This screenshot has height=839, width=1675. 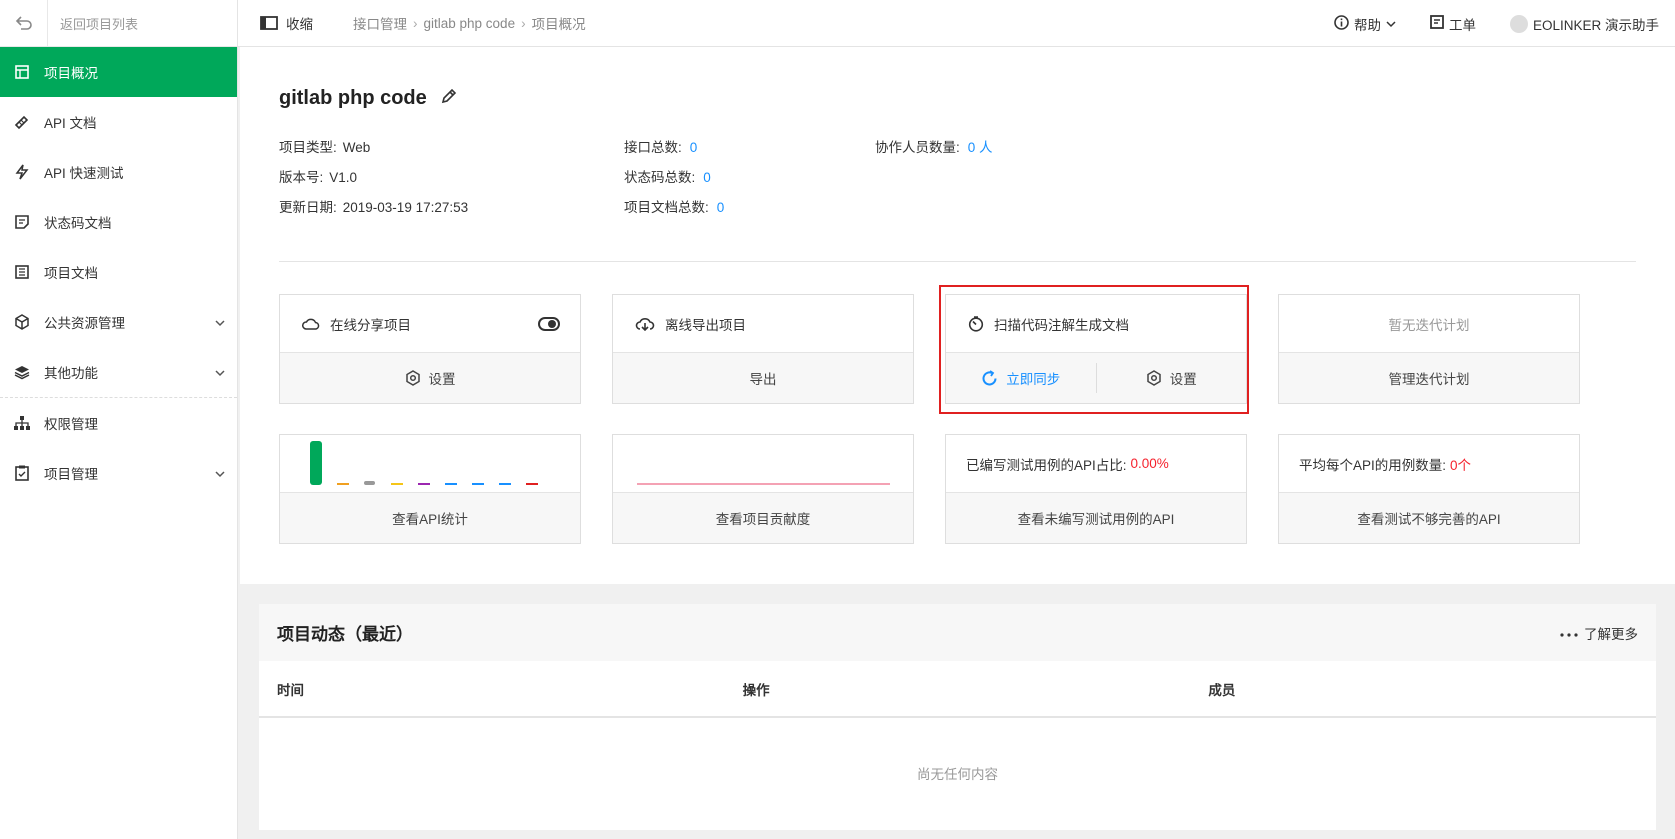 I want to click on test-ratio-card: 已编写测试用例的API占比: 0.00% 查看未编写测试用例的API, so click(x=1096, y=489).